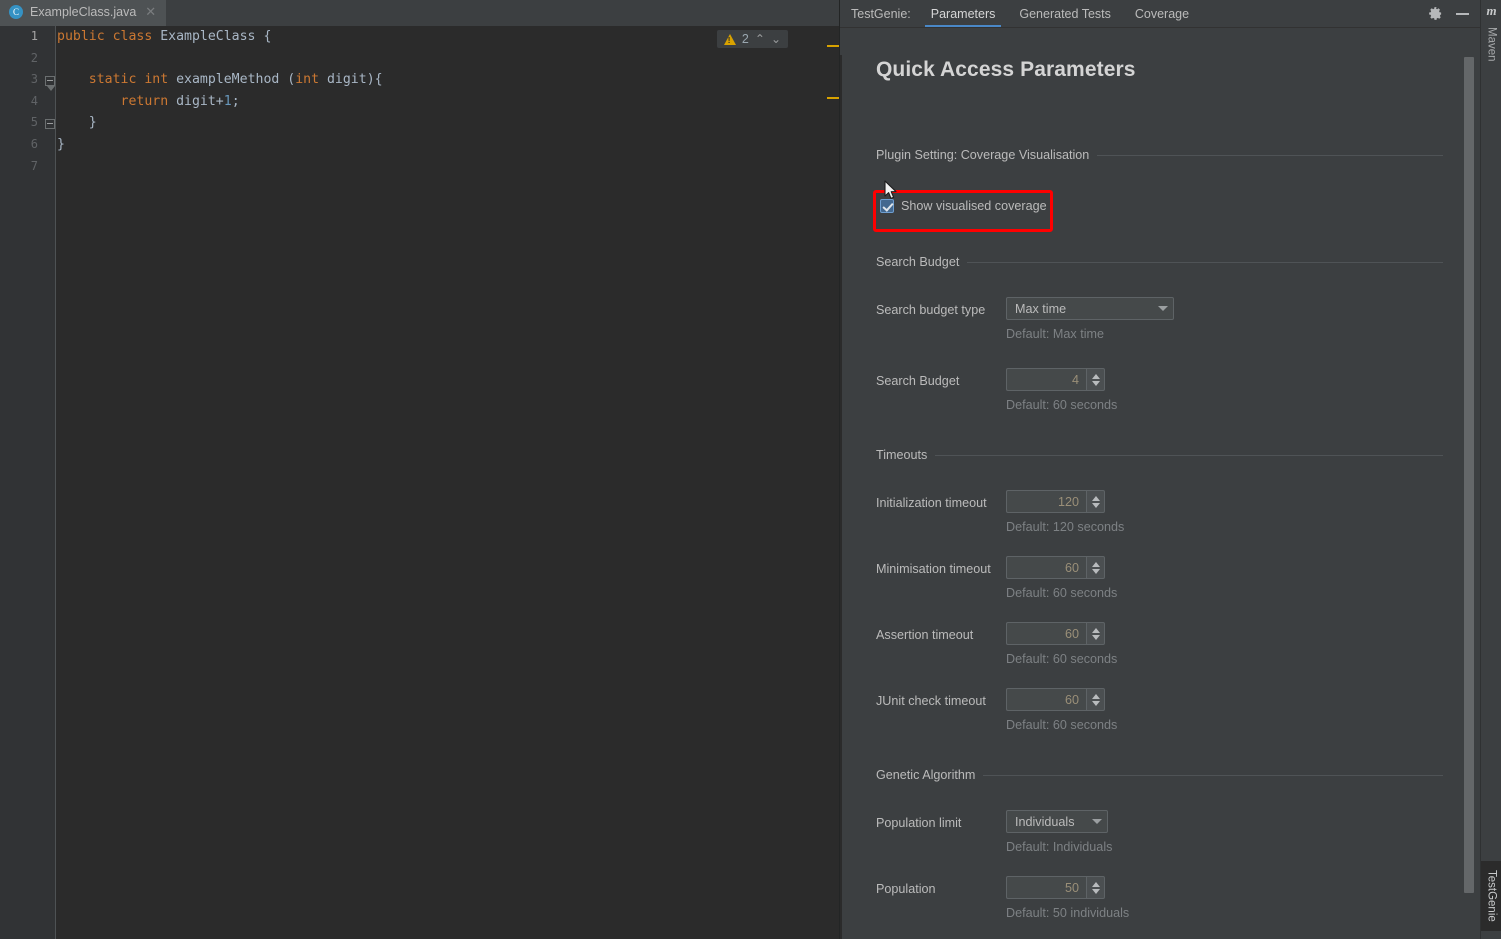 The height and width of the screenshot is (939, 1501). I want to click on code-token: public, so click(85, 36).